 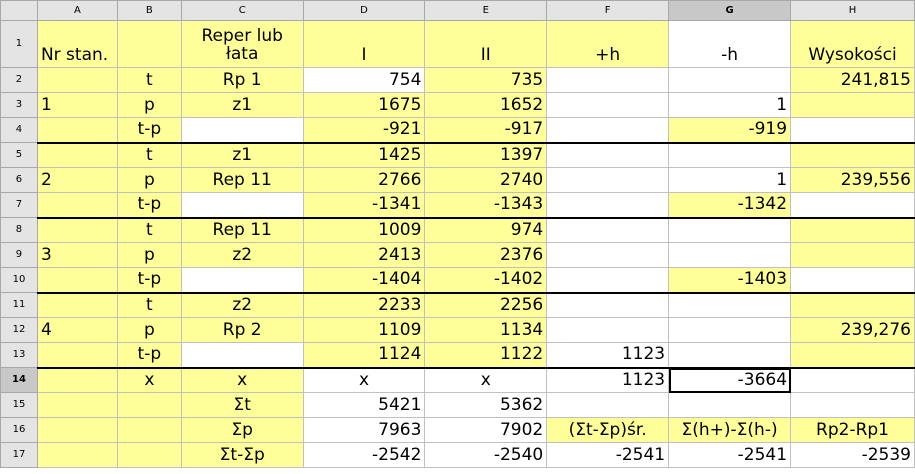 What do you see at coordinates (19, 205) in the screenshot?
I see `row-header-7: 7` at bounding box center [19, 205].